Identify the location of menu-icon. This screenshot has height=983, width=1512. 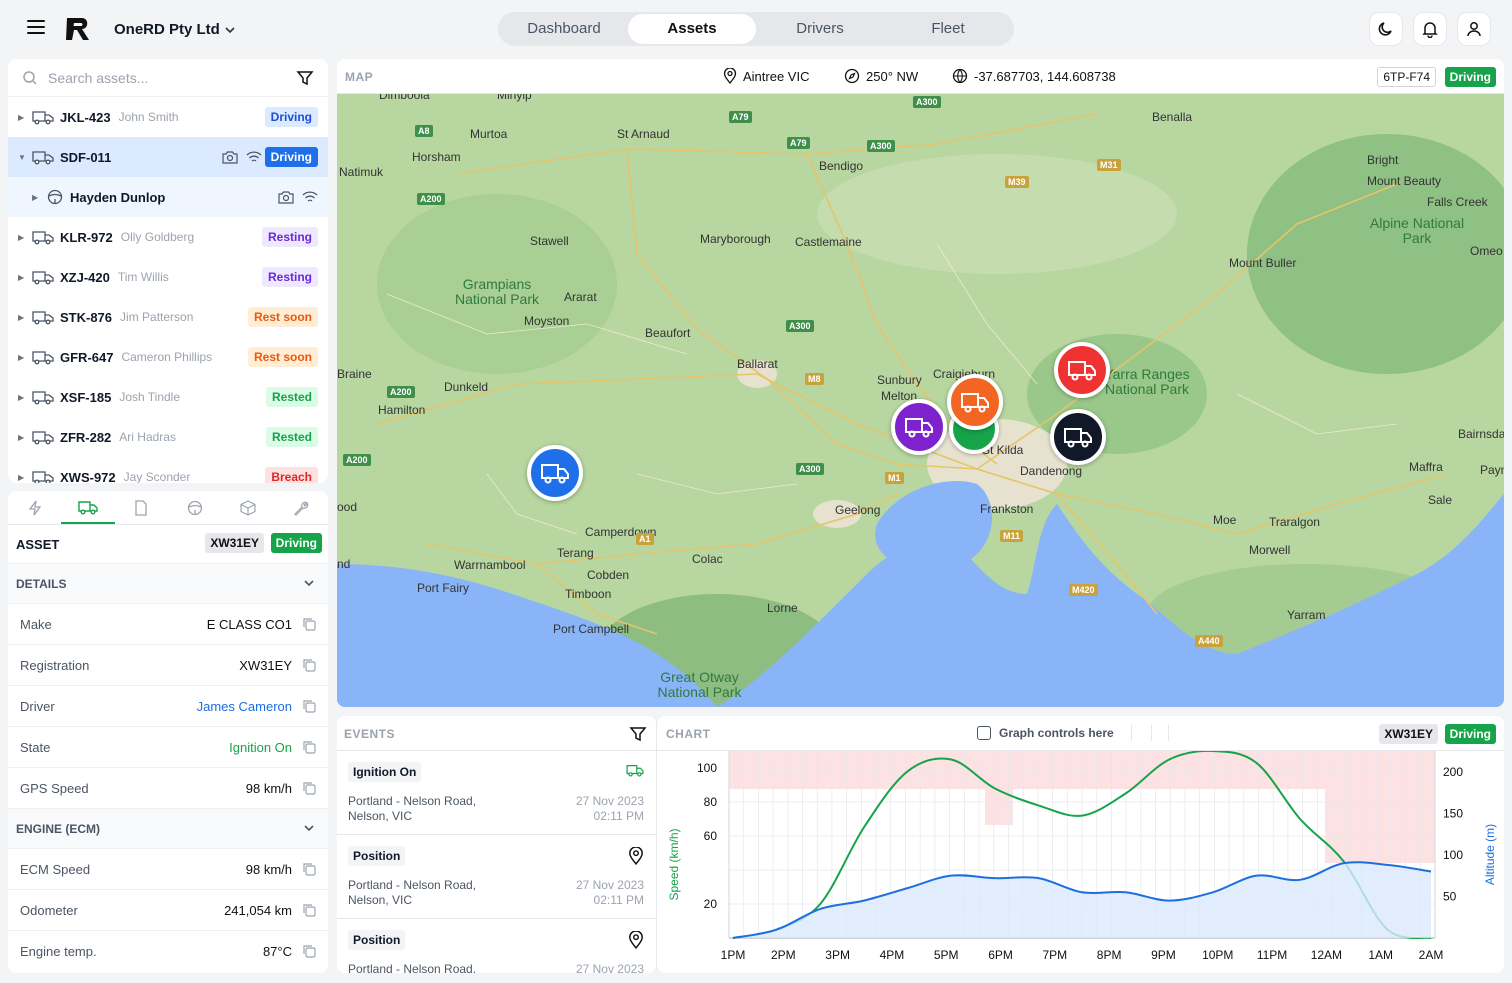
(36, 28).